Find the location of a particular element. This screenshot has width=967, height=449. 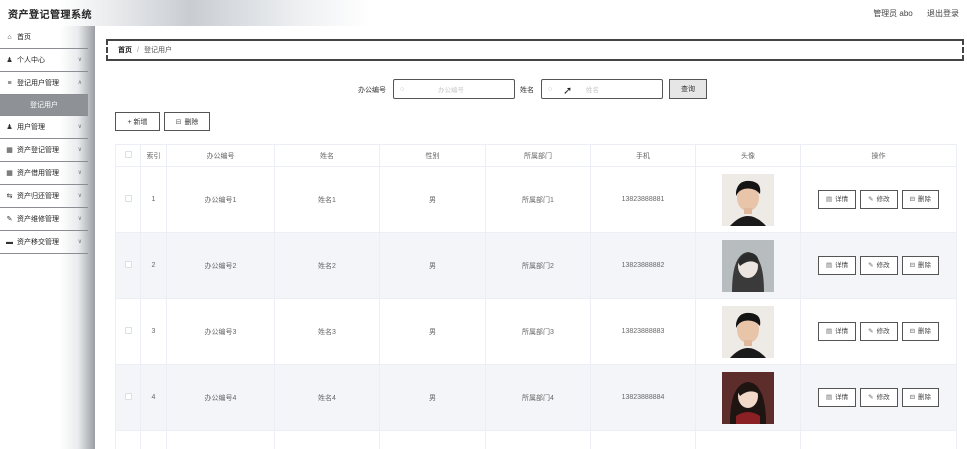

home-icon: ⌂ is located at coordinates (9, 37).